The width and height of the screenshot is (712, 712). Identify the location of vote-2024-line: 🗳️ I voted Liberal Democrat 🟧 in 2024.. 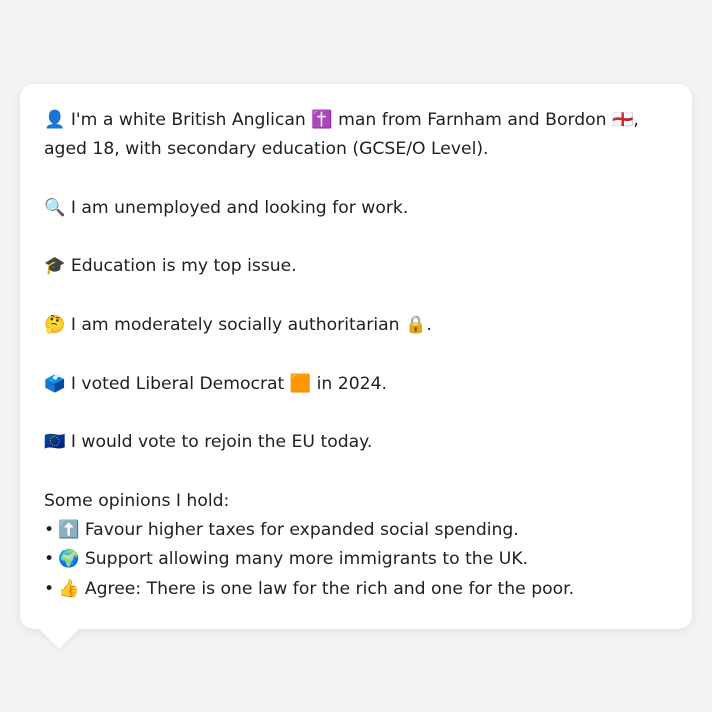
(215, 383).